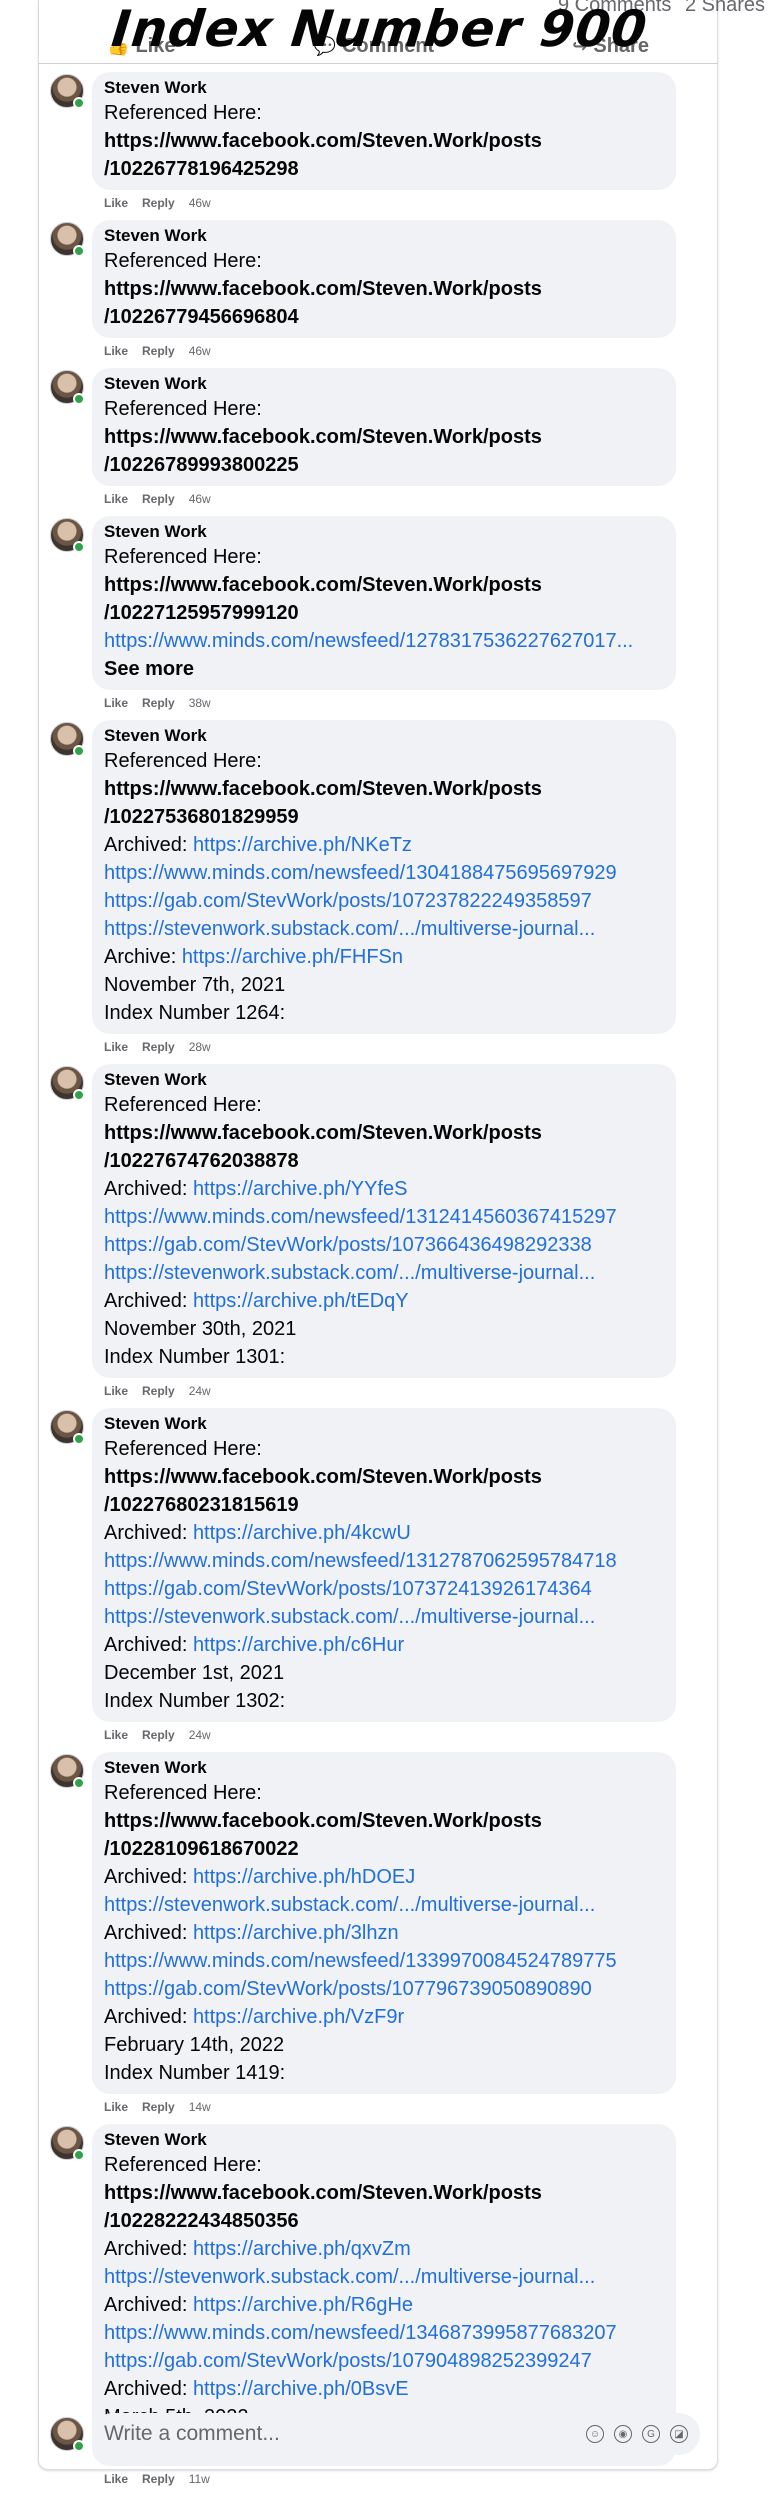  I want to click on archive-link: https://archive.ph/R6gHe, so click(303, 2305).